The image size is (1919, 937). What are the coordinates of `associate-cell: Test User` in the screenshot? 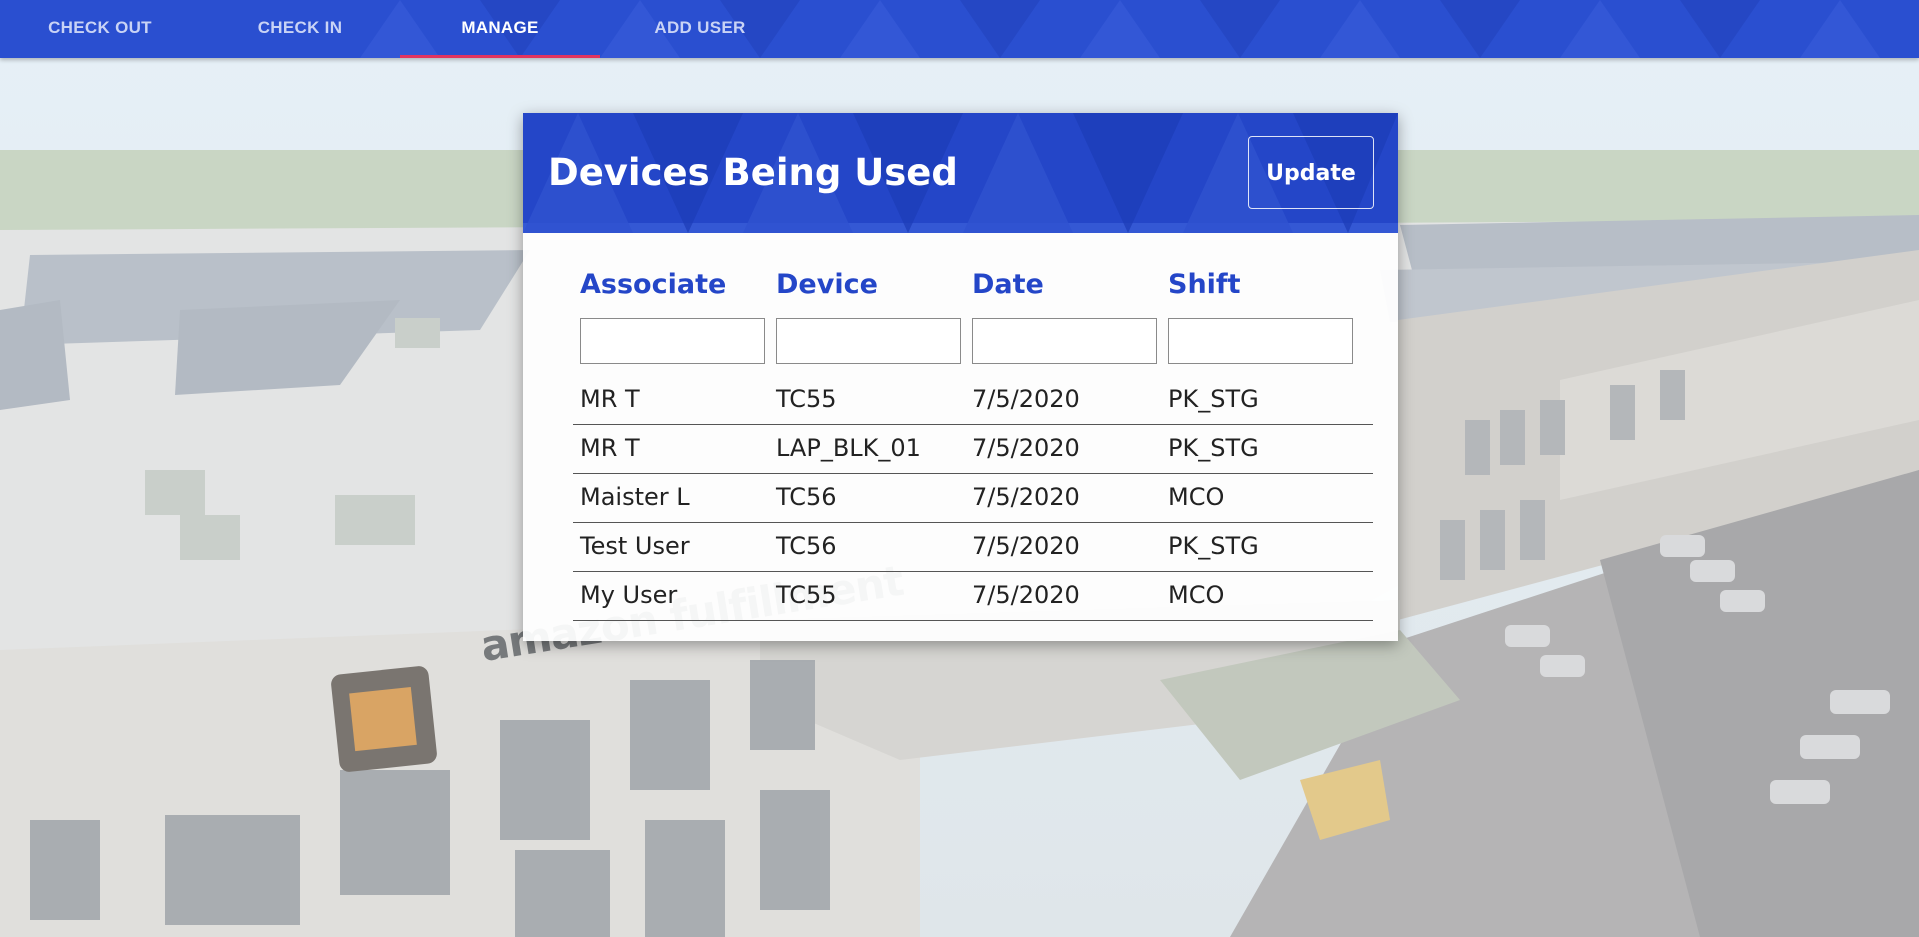 It's located at (635, 546).